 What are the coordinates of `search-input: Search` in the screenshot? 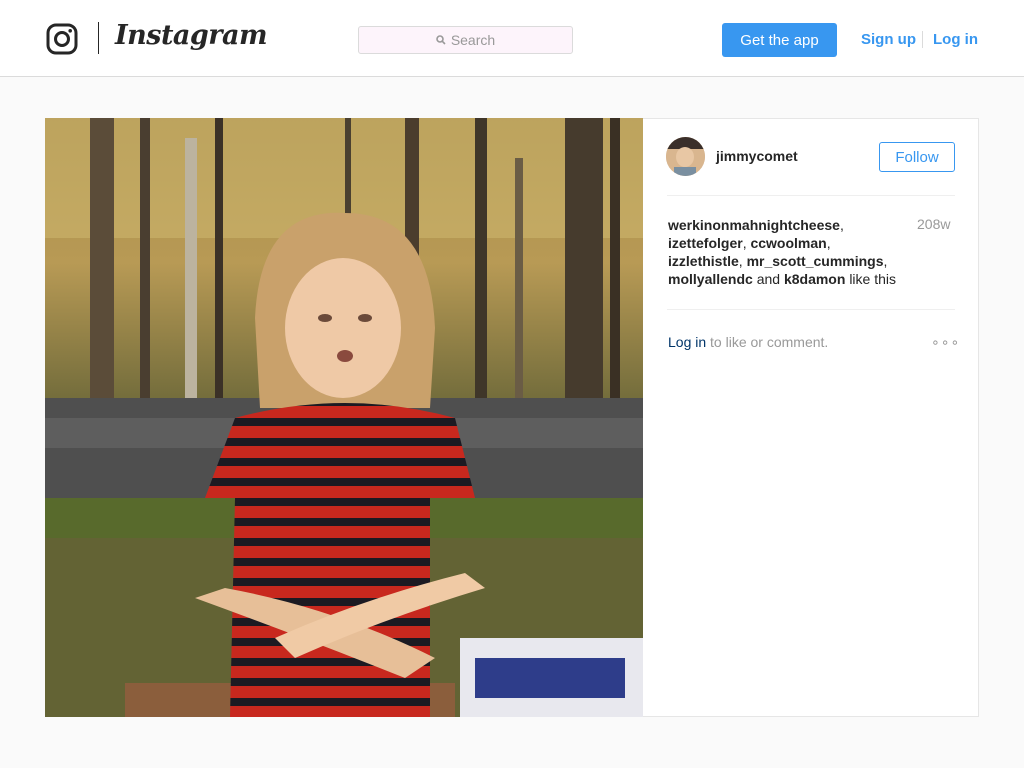 It's located at (465, 40).